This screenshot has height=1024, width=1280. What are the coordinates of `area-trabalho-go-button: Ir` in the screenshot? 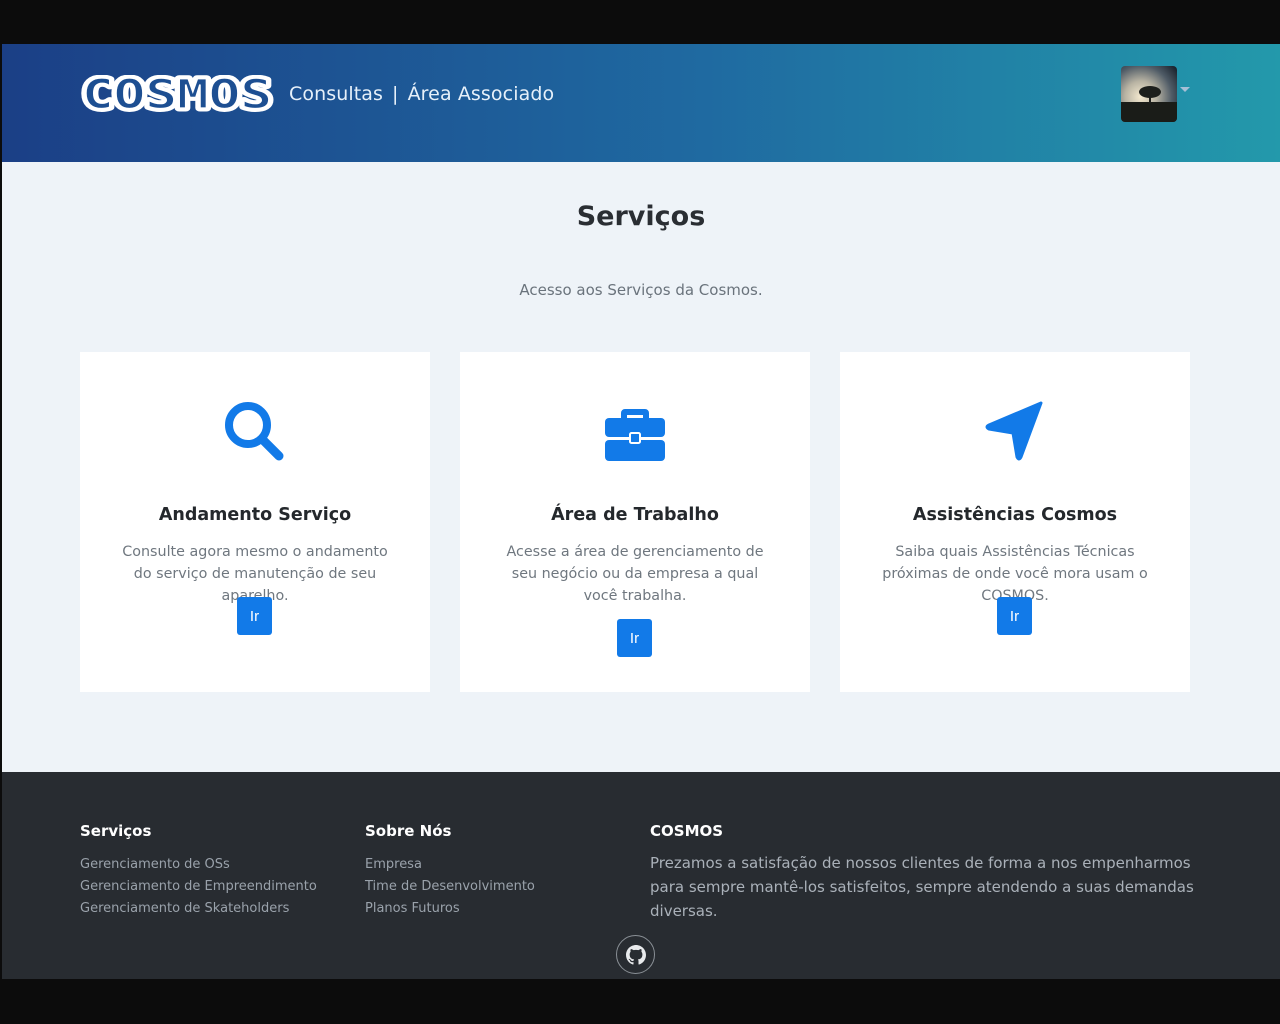 It's located at (634, 638).